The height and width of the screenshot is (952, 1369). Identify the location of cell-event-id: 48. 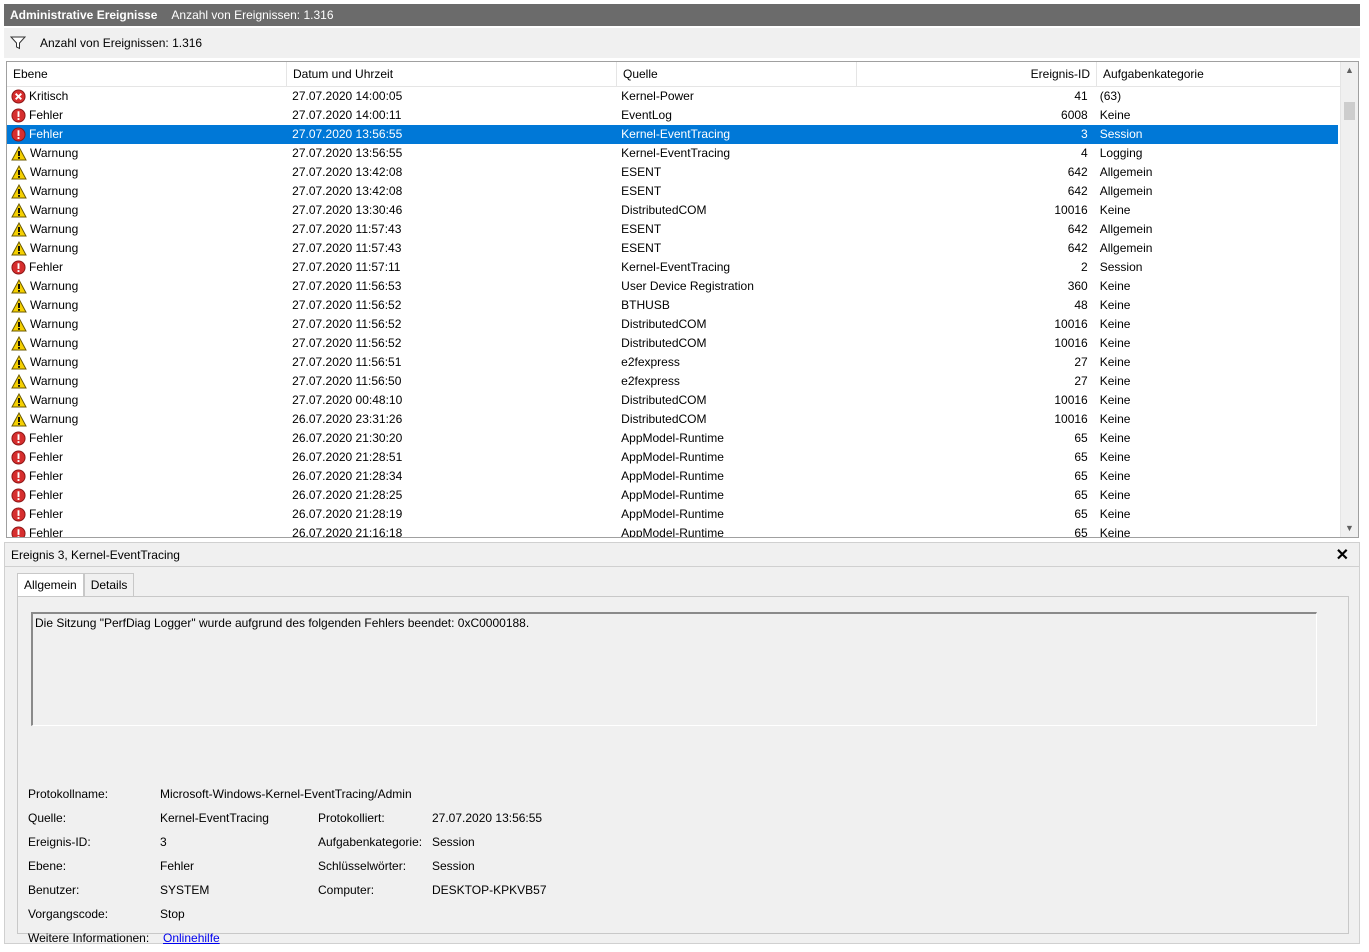
(1081, 305).